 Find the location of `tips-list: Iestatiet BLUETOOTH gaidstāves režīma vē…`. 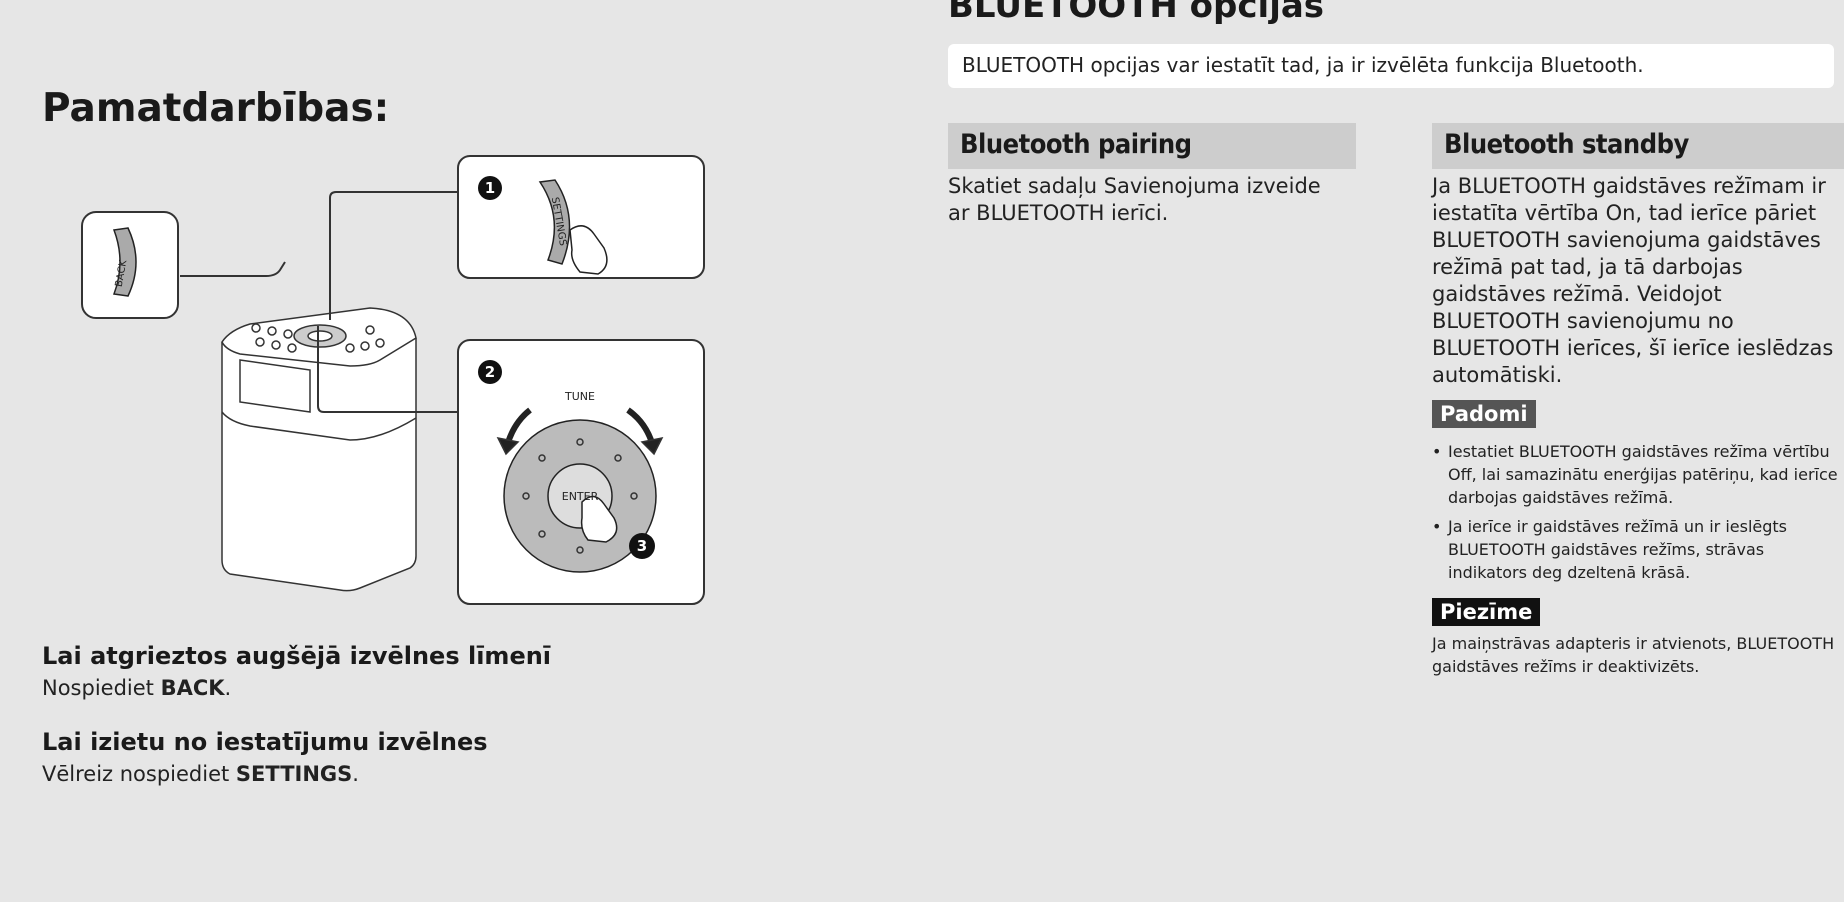

tips-list: Iestatiet BLUETOOTH gaidstāves režīma vē… is located at coordinates (1637, 515).